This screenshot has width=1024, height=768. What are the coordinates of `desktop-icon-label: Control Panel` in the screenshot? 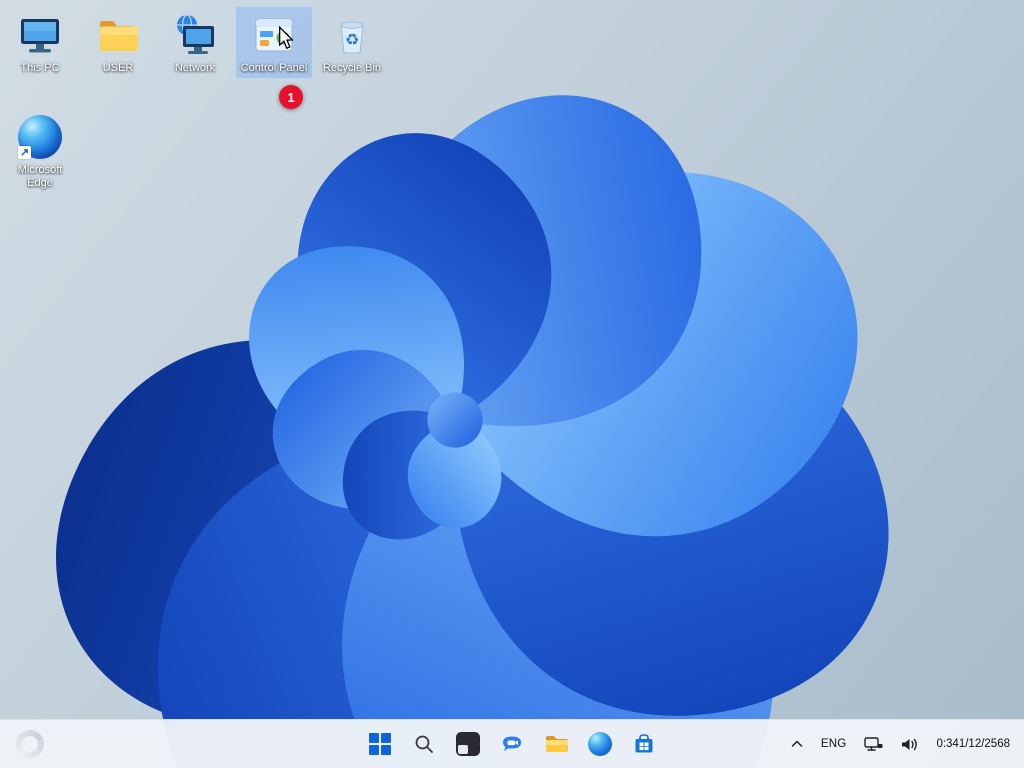 It's located at (274, 68).